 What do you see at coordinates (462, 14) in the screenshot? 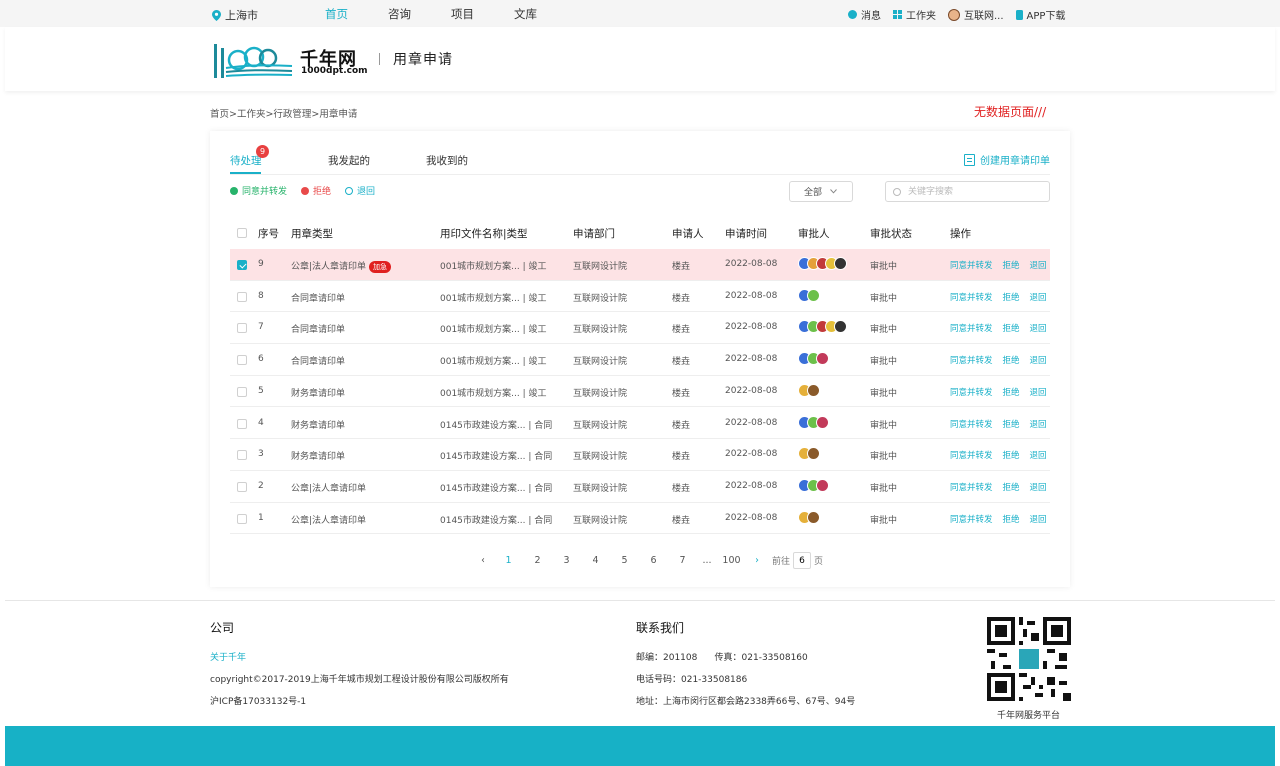
I see `nav-projects: 项目` at bounding box center [462, 14].